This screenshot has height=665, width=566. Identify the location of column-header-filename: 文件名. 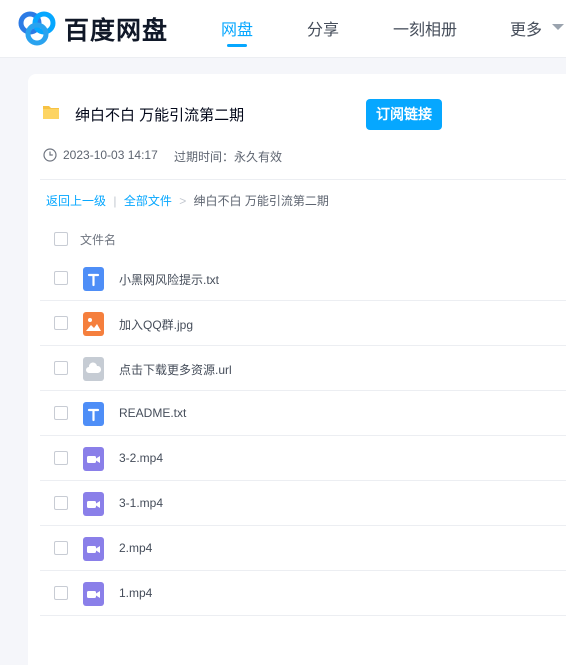
(98, 240).